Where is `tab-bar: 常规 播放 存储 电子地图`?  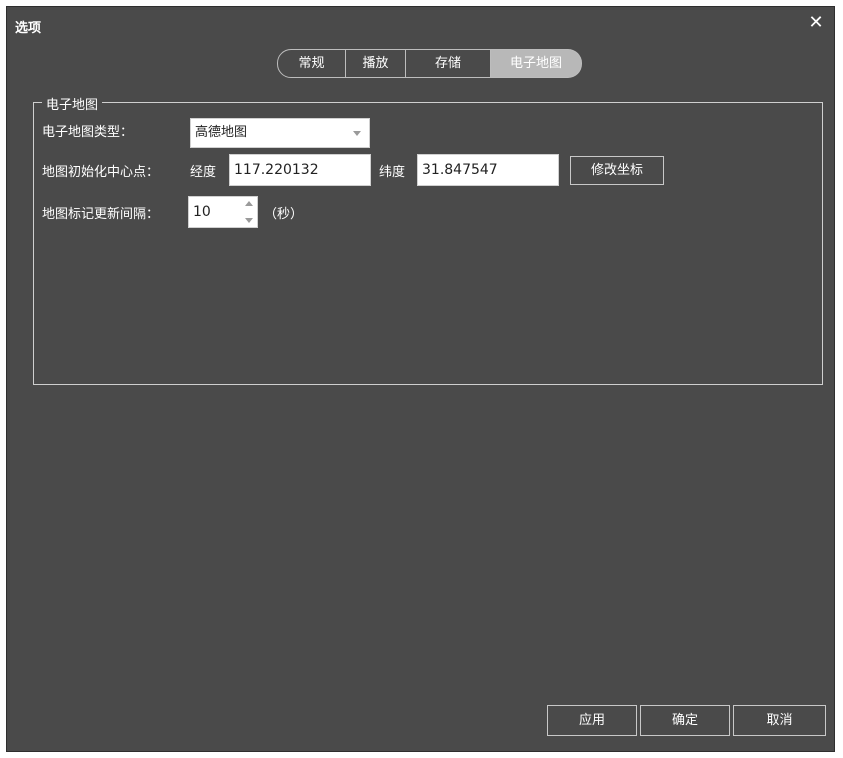 tab-bar: 常规 播放 存储 电子地图 is located at coordinates (429, 63).